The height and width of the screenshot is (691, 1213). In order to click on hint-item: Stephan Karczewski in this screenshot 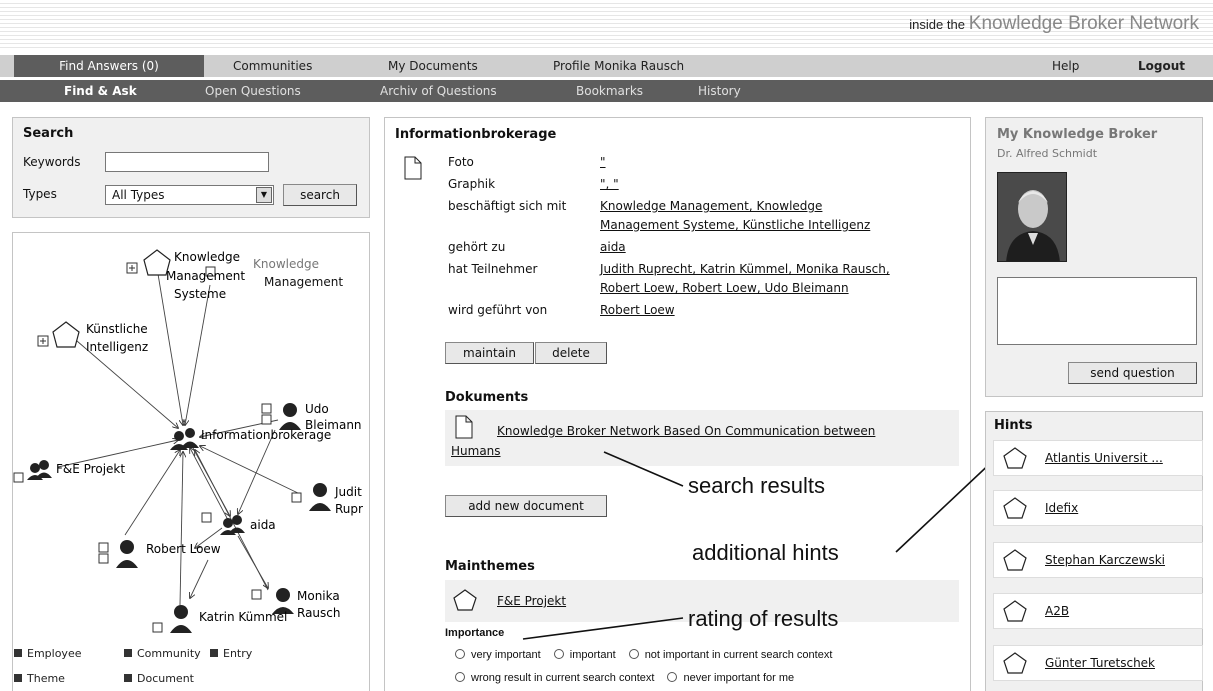, I will do `click(1098, 560)`.